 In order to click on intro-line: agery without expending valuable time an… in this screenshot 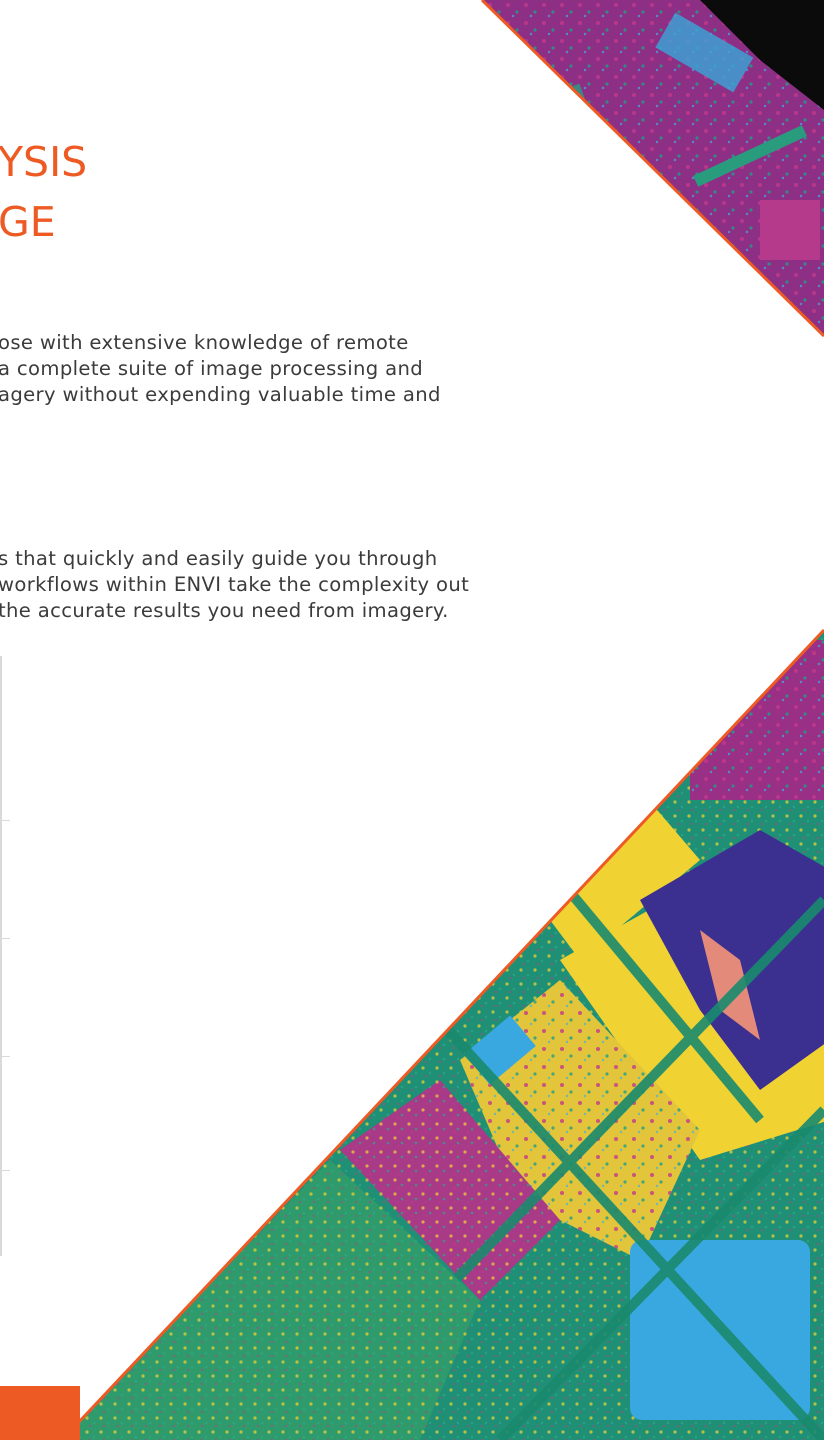, I will do `click(220, 394)`.